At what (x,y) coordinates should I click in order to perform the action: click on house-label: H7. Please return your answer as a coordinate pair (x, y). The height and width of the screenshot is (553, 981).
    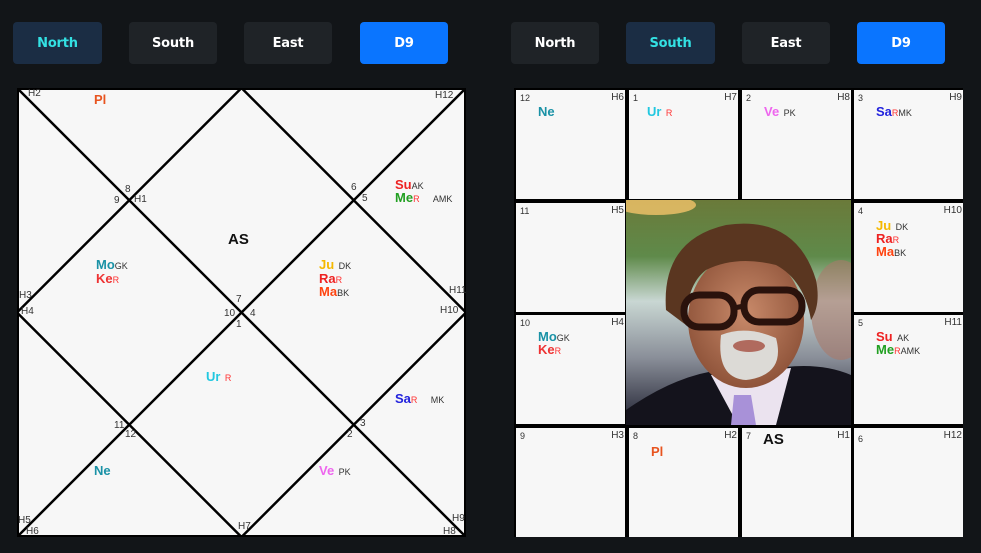
    Looking at the image, I should click on (730, 97).